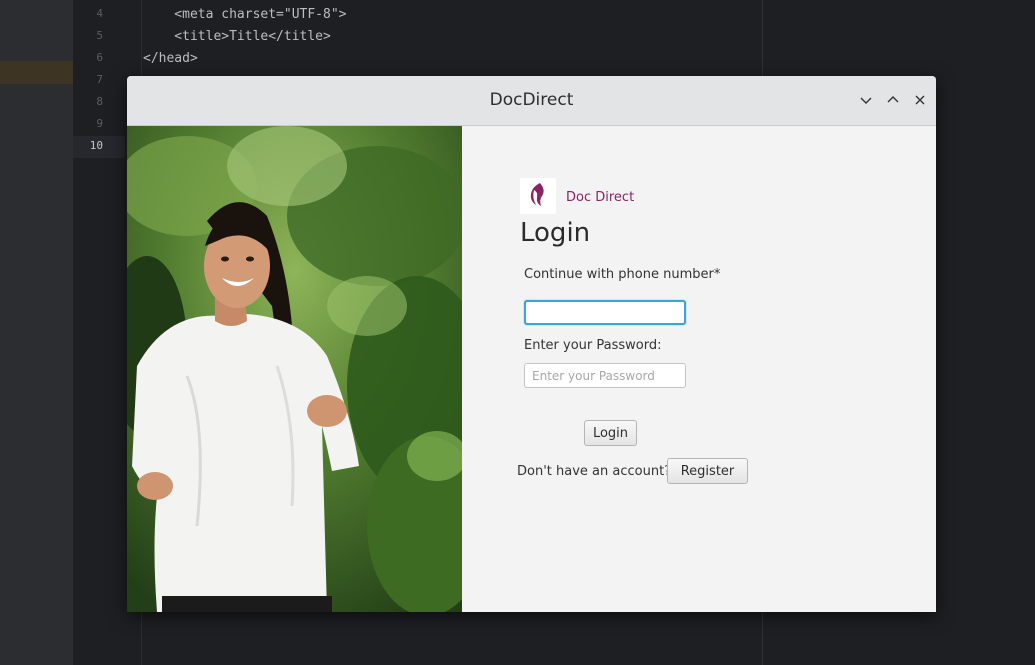 The height and width of the screenshot is (665, 1035). I want to click on line-number: 8, so click(99, 101).